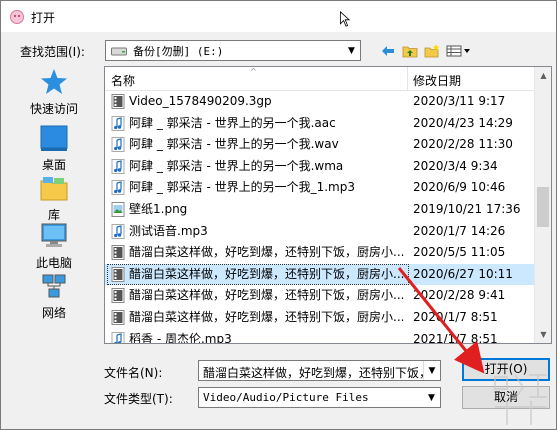 The image size is (557, 430). I want to click on scroll-up-icon: ▲, so click(543, 75).